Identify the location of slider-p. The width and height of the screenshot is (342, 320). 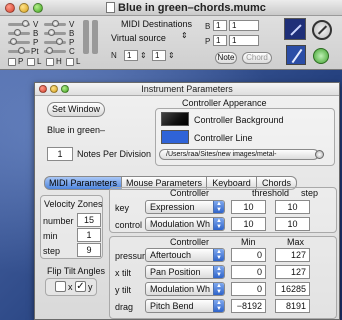
(19, 41).